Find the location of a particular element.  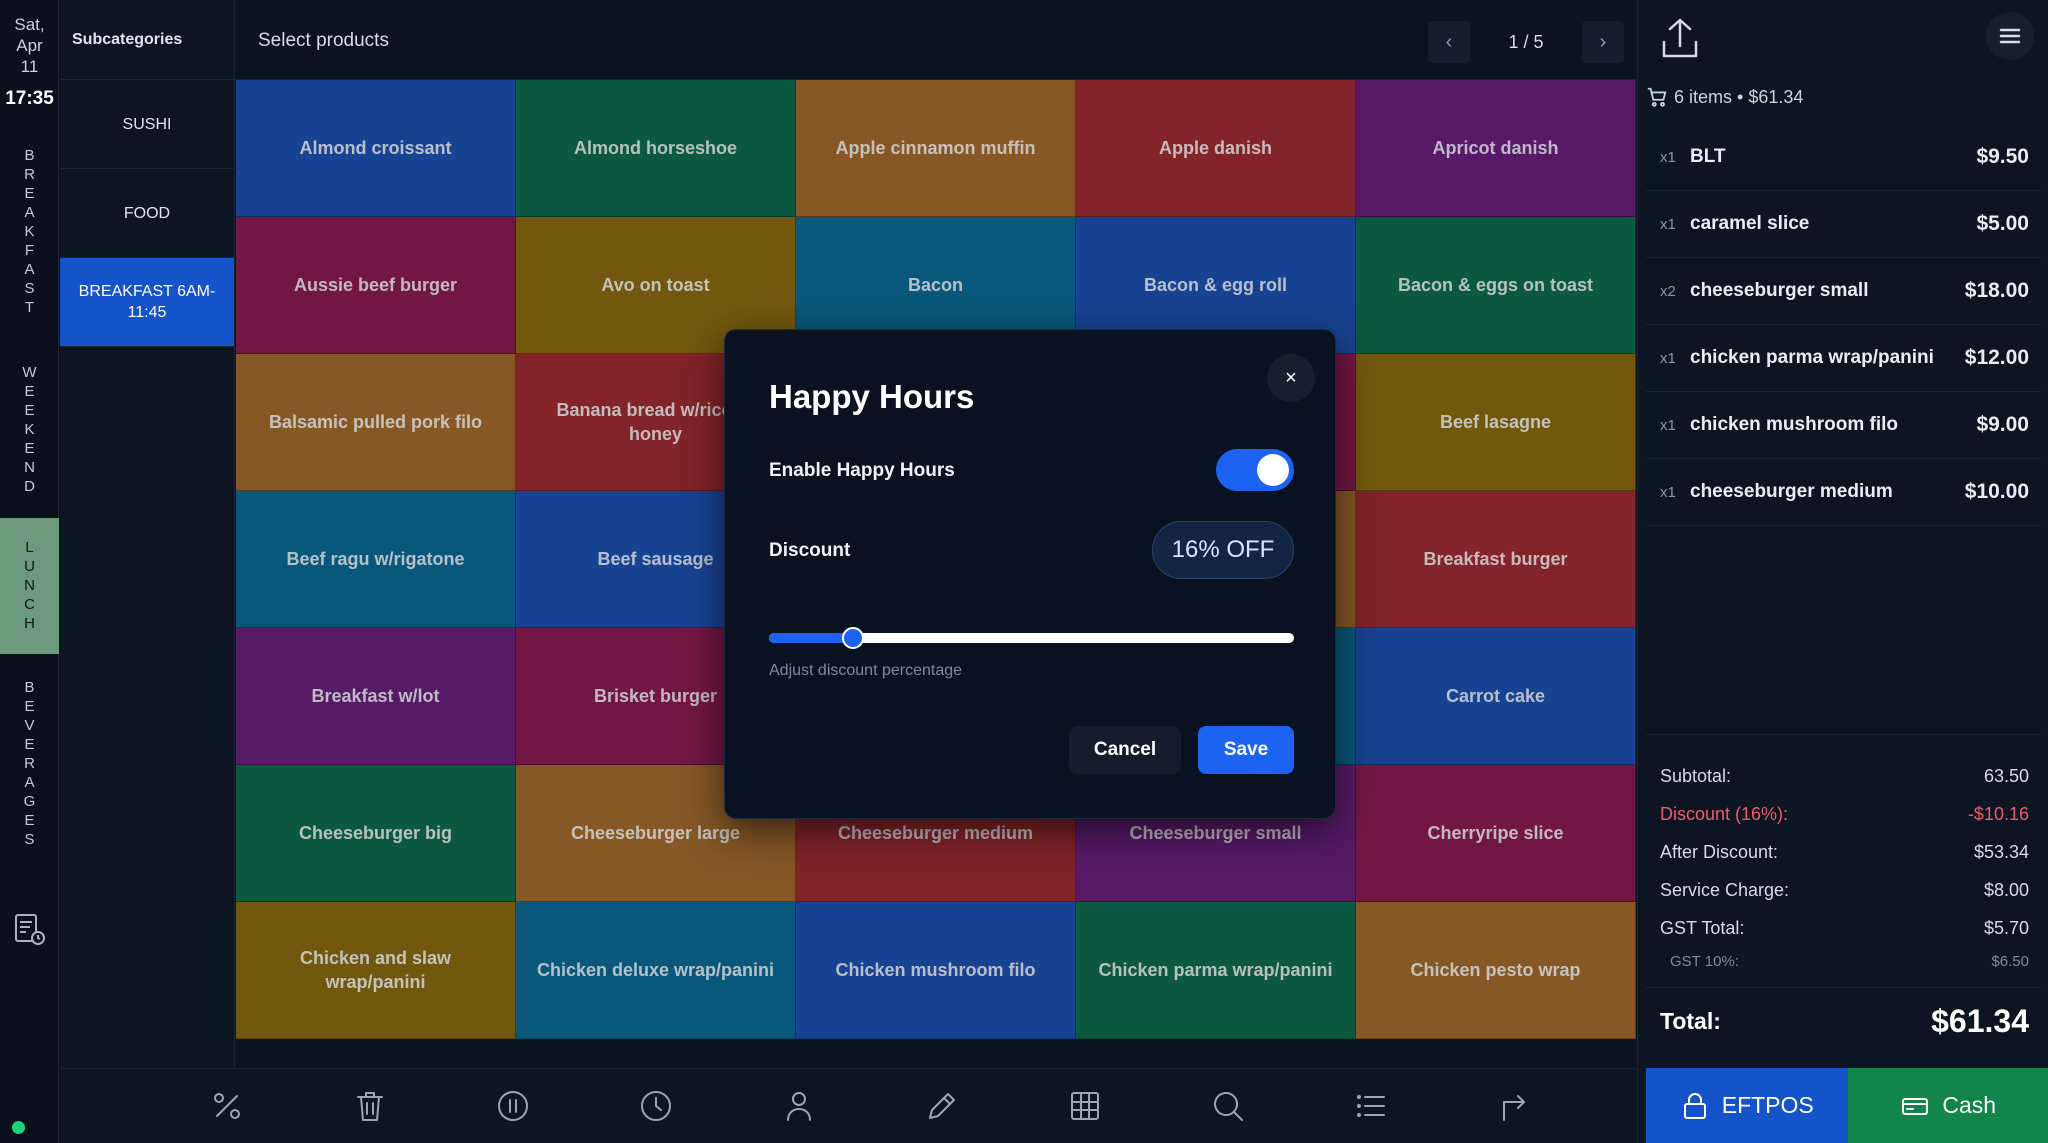

cart-item: x1 caramel slice $5.00 is located at coordinates (1843, 224).